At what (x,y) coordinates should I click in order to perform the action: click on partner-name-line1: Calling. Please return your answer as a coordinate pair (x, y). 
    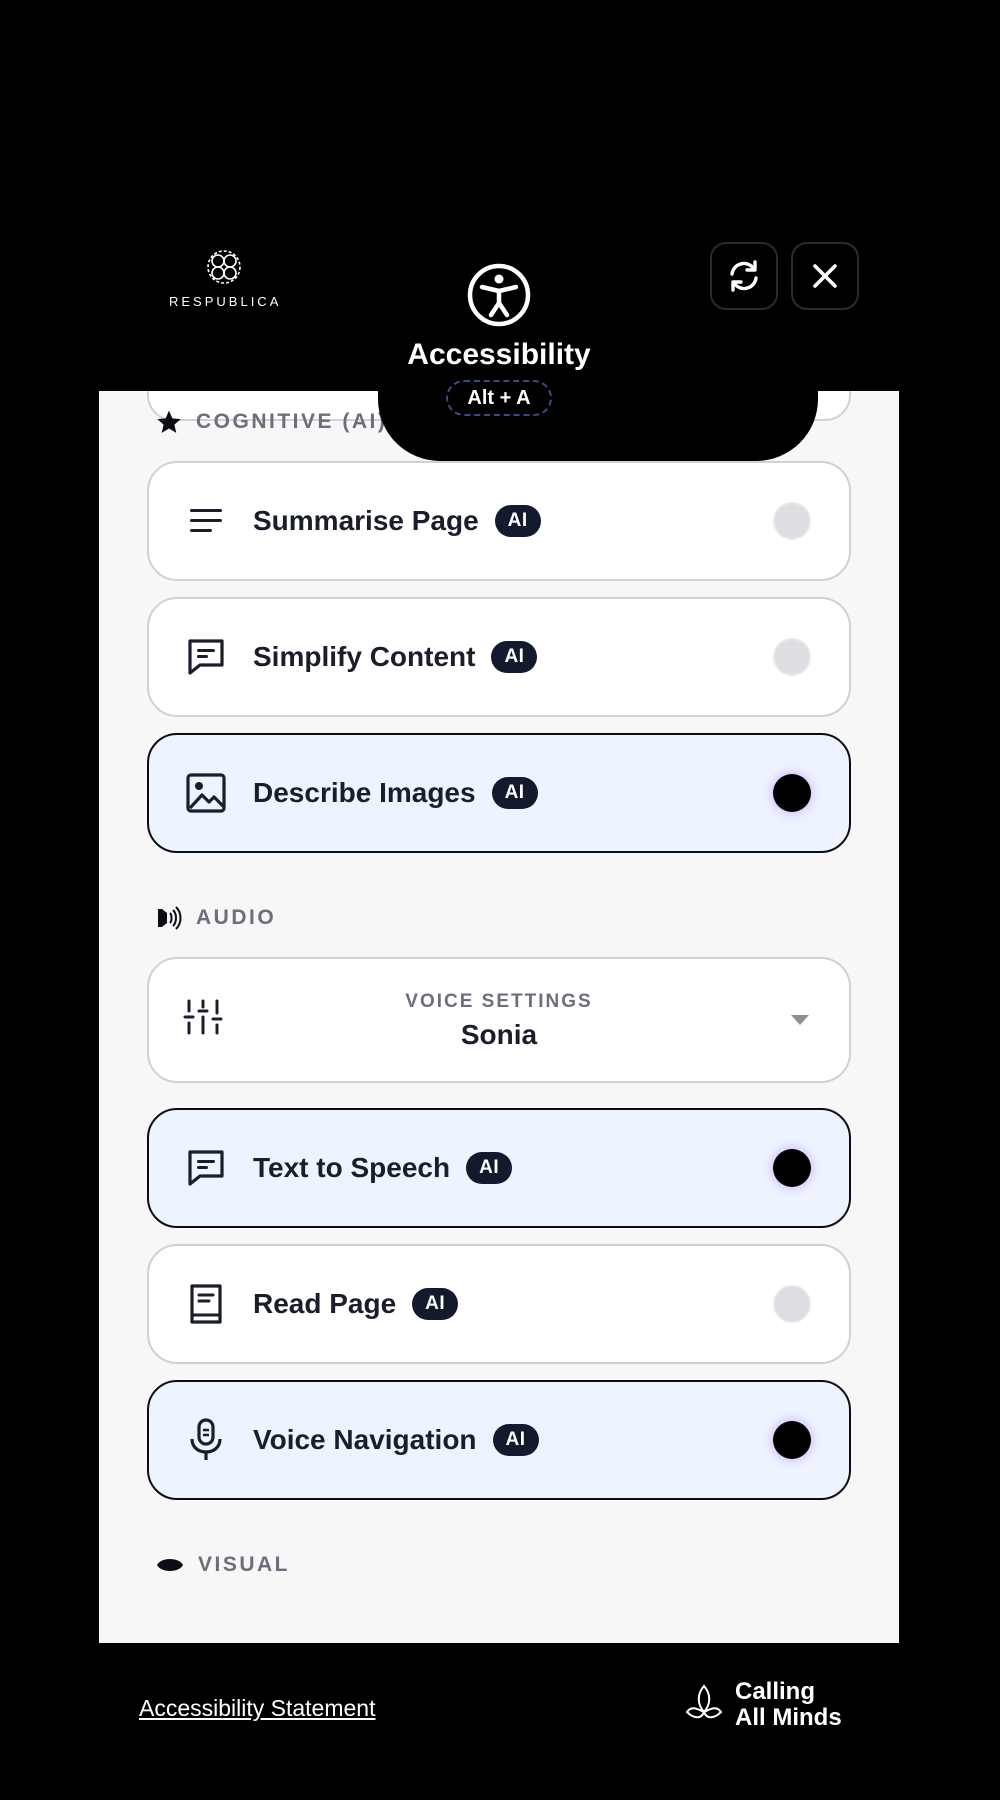
    Looking at the image, I should click on (775, 1691).